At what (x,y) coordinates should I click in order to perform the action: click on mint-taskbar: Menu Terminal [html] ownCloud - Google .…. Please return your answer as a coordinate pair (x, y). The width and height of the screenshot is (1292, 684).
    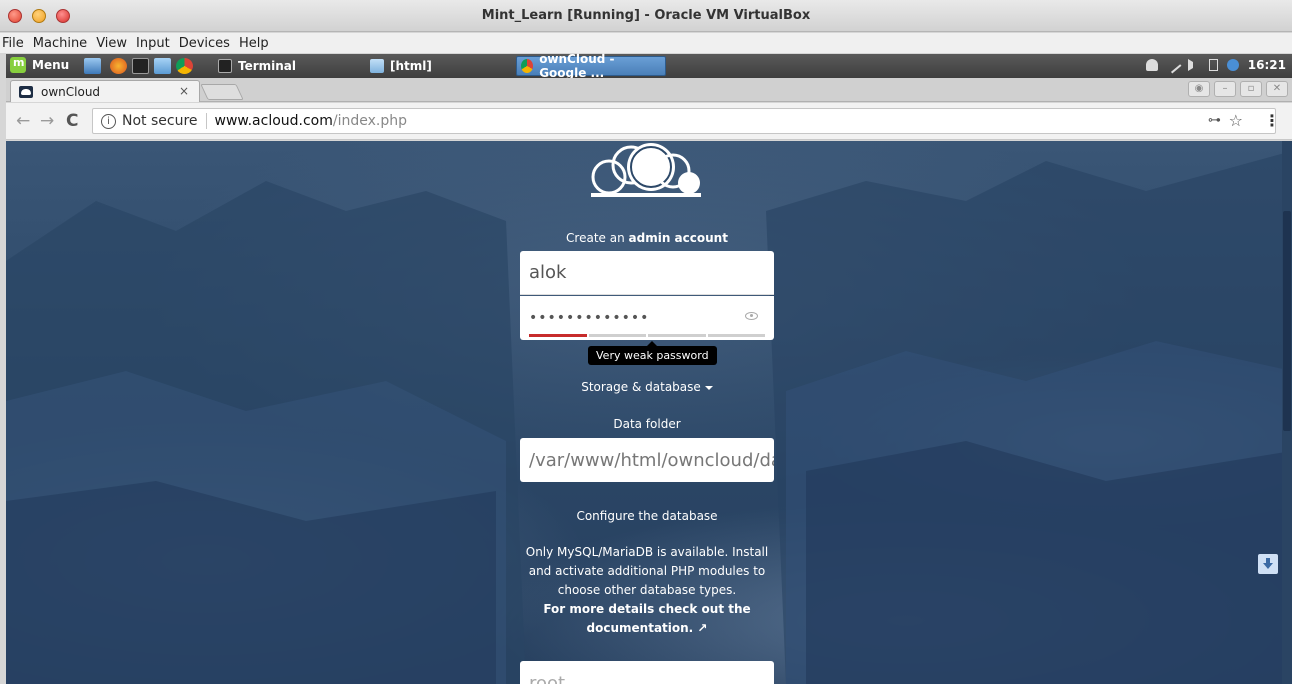
    Looking at the image, I should click on (649, 66).